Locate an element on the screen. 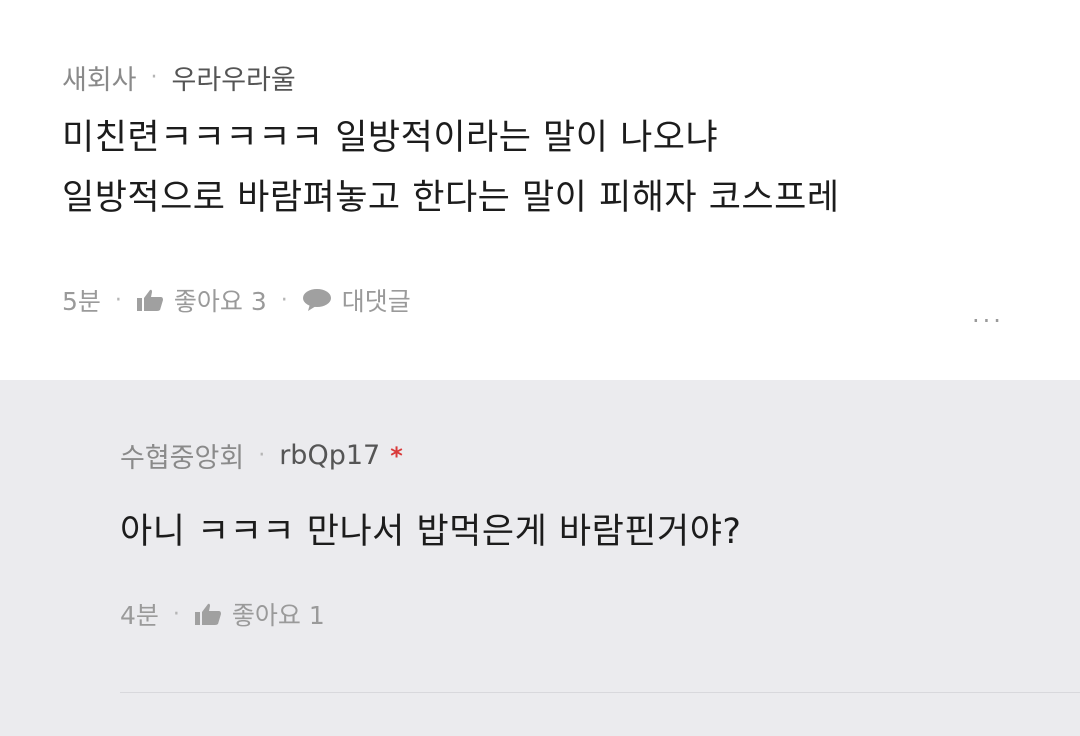 The width and height of the screenshot is (1080, 736). reply-actions: 4분 · 좋아요 1 is located at coordinates (222, 614).